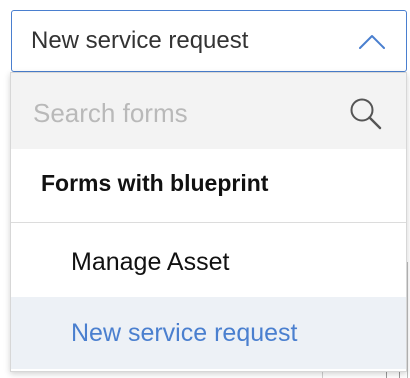  I want to click on search-input, so click(183, 113).